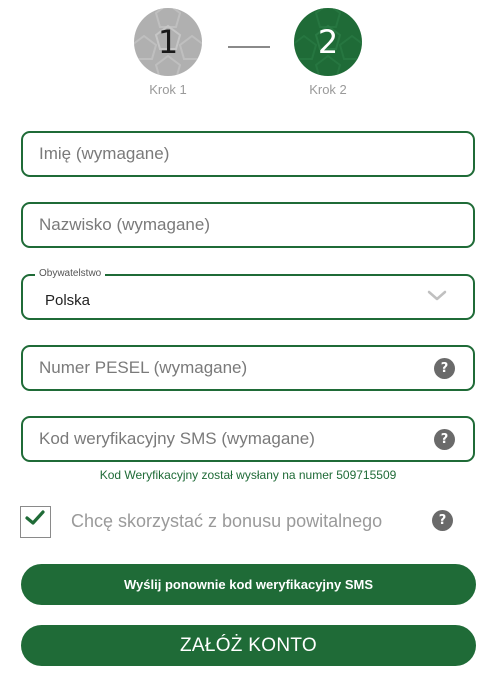  Describe the element at coordinates (249, 47) in the screenshot. I see `step-connector` at that location.